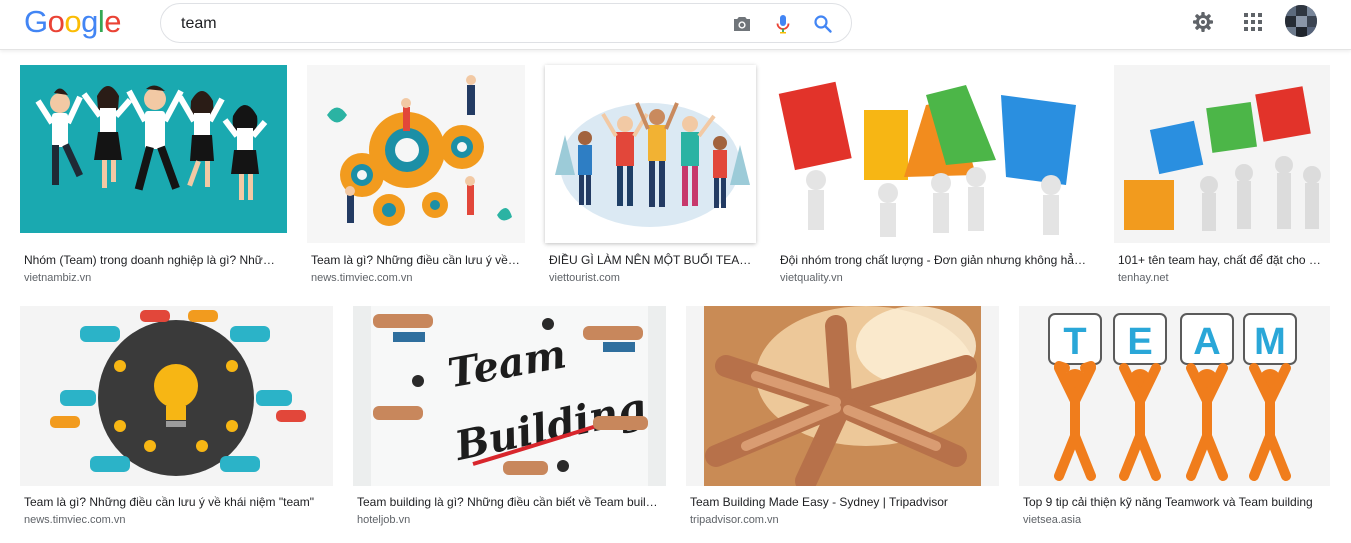 This screenshot has height=543, width=1351. What do you see at coordinates (36, 21) in the screenshot?
I see `logo-letter: G` at bounding box center [36, 21].